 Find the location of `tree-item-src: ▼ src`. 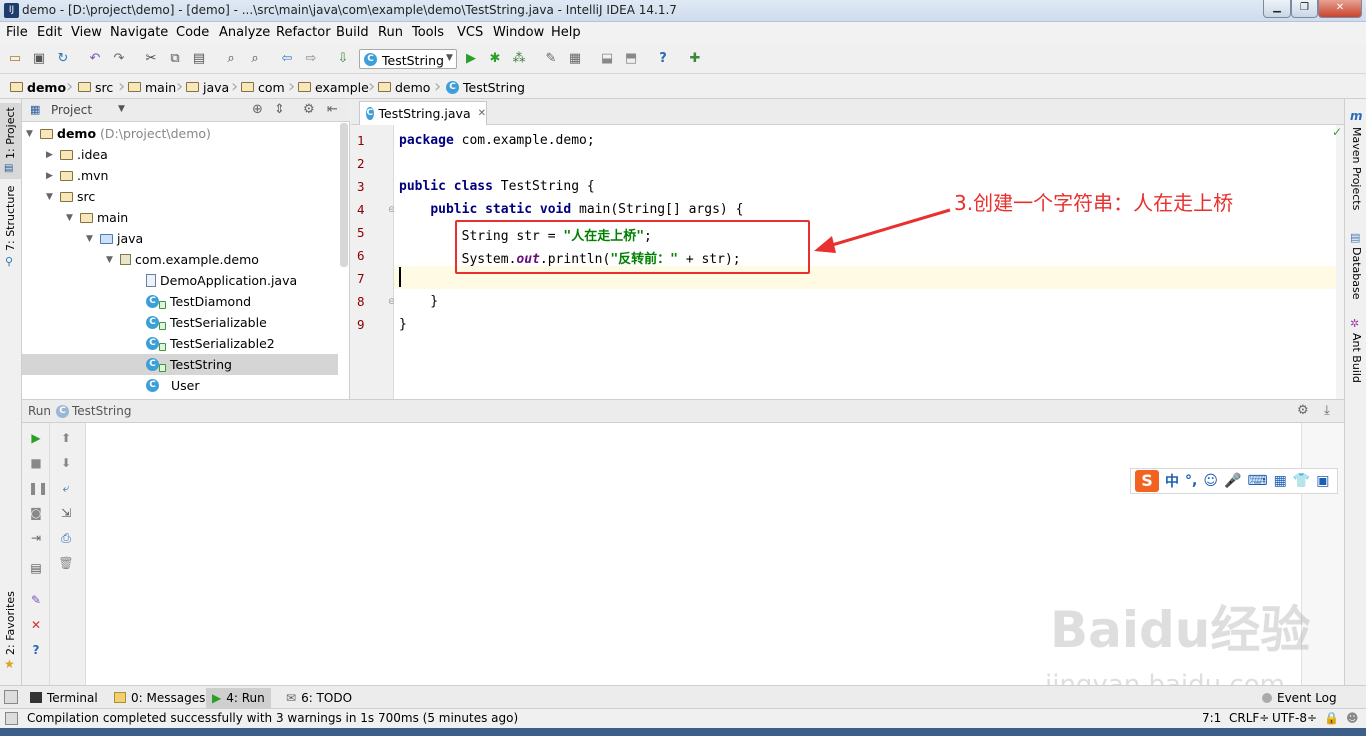

tree-item-src: ▼ src is located at coordinates (70, 196).